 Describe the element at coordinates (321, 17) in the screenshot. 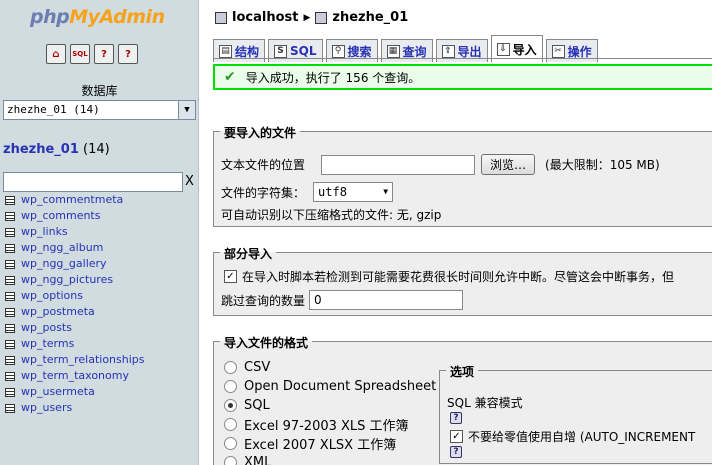

I see `database-icon` at that location.